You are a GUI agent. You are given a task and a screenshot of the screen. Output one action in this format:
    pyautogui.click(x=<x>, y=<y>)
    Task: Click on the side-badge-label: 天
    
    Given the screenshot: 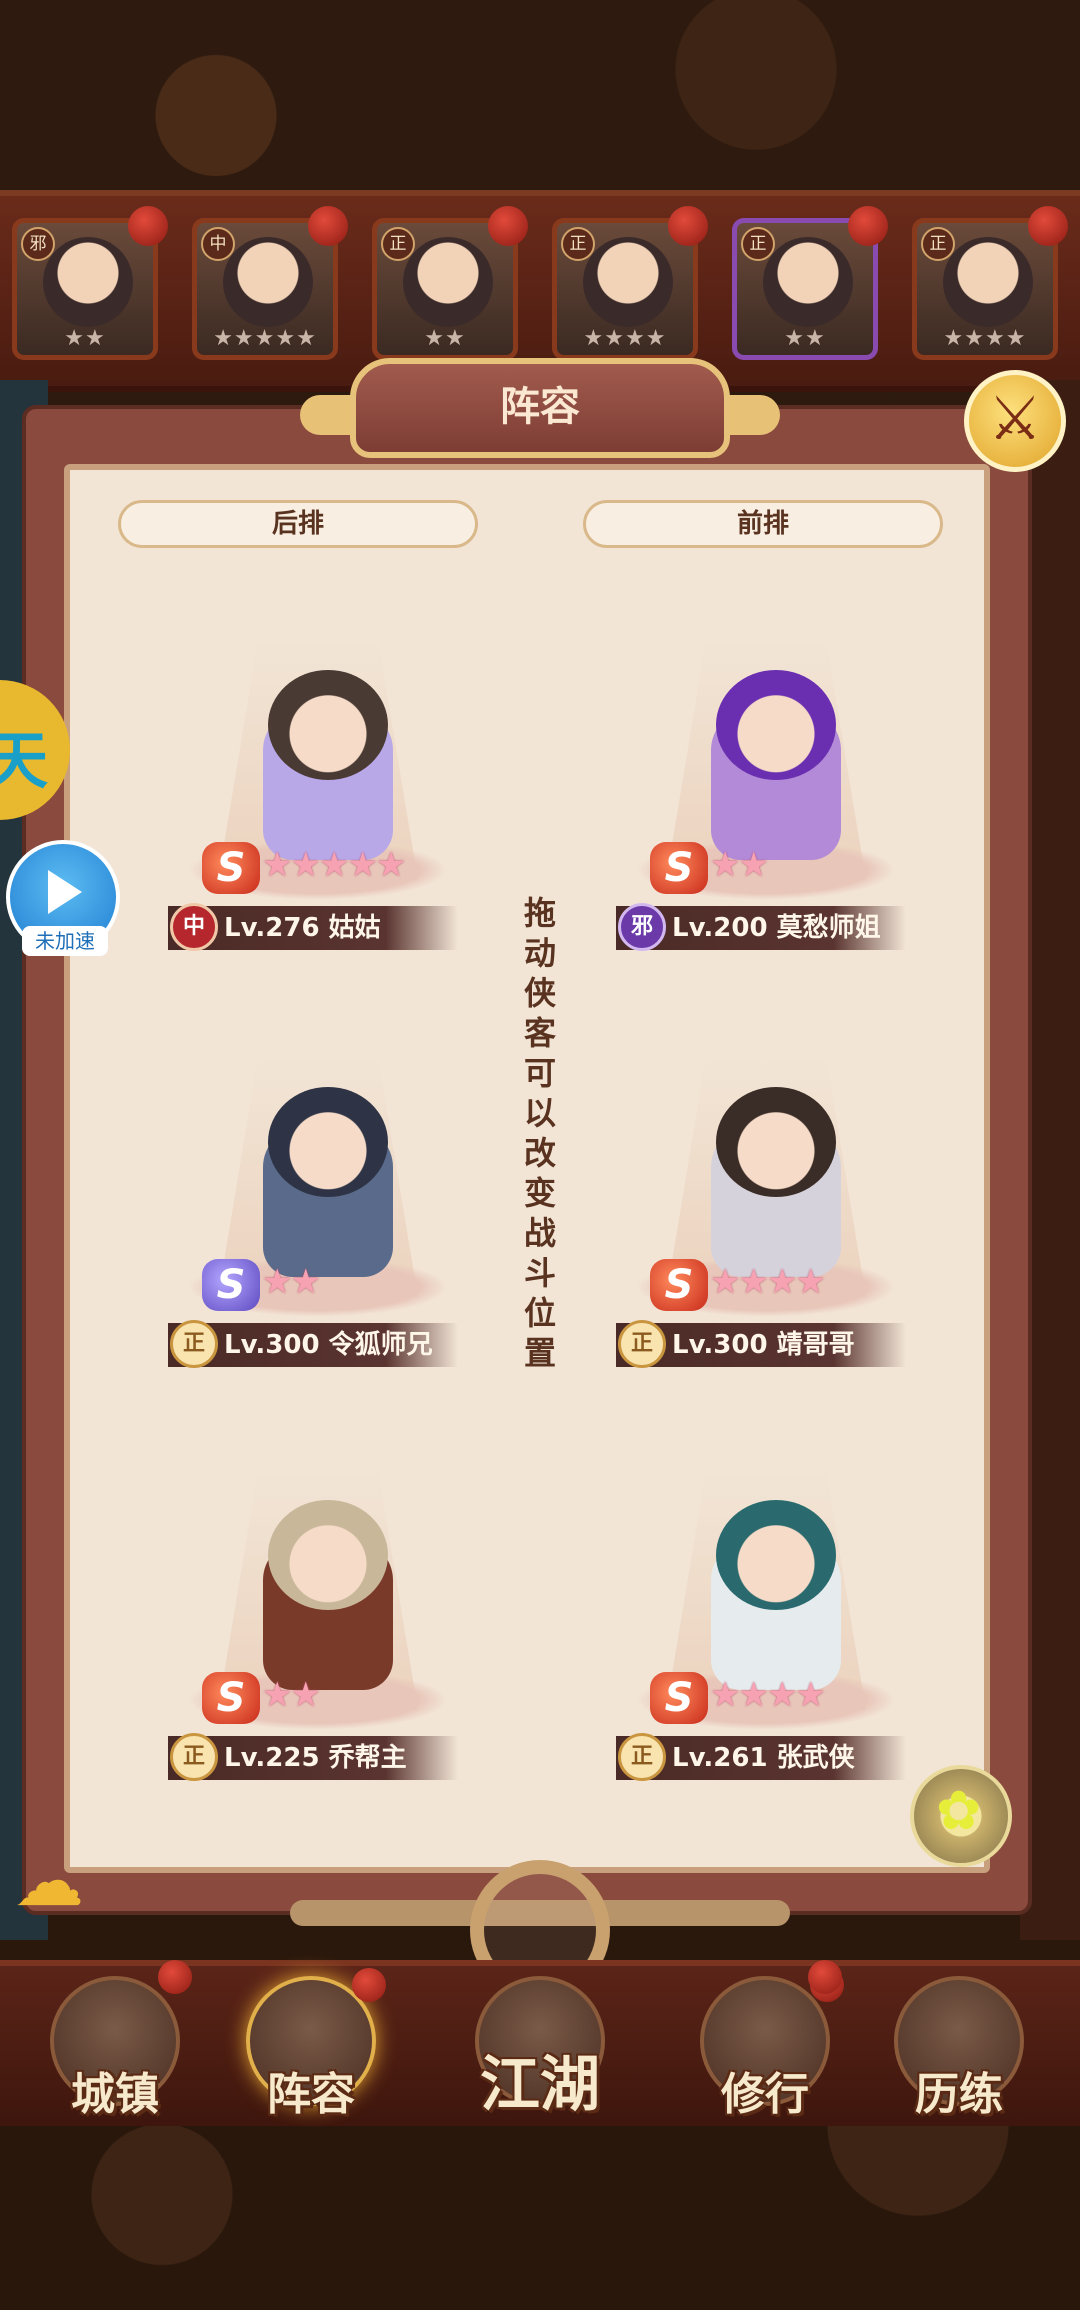 What is the action you would take?
    pyautogui.click(x=24, y=760)
    